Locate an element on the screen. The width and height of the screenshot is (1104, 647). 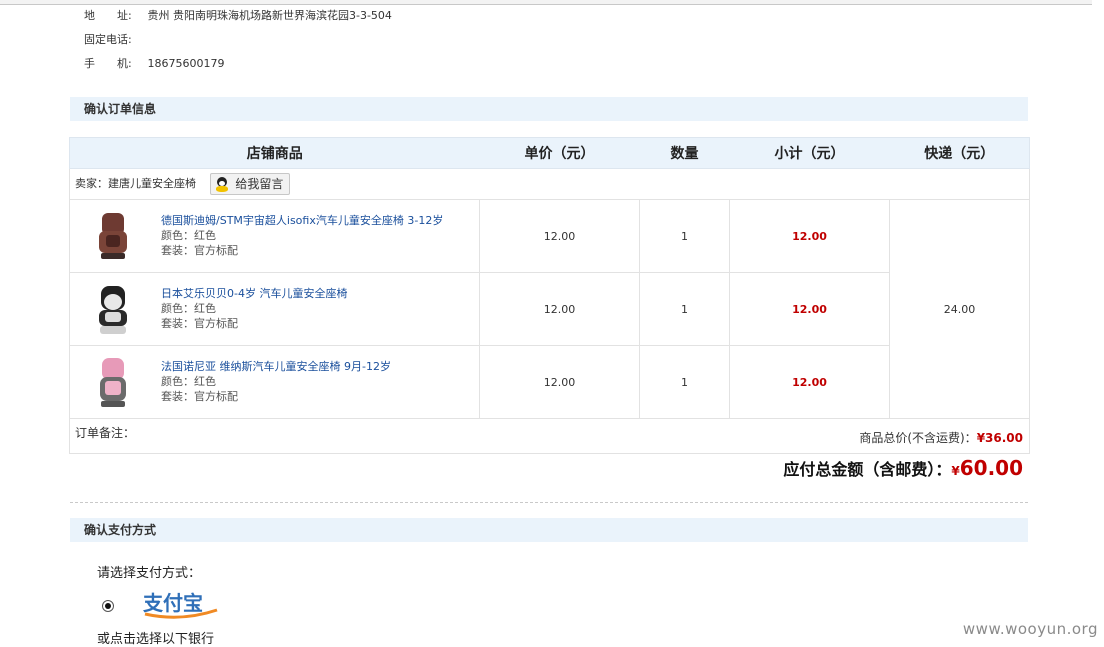
product-cell: 法国诺尼亚 维纳斯汽车儿童安全座椅 9月-12岁 颜色：红色 套装：官方标配 is located at coordinates (274, 382).